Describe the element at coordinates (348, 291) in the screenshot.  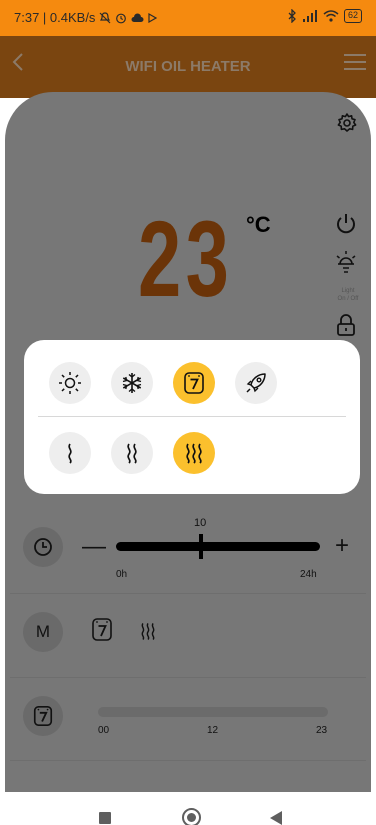
I see `light-label-line1: Light` at that location.